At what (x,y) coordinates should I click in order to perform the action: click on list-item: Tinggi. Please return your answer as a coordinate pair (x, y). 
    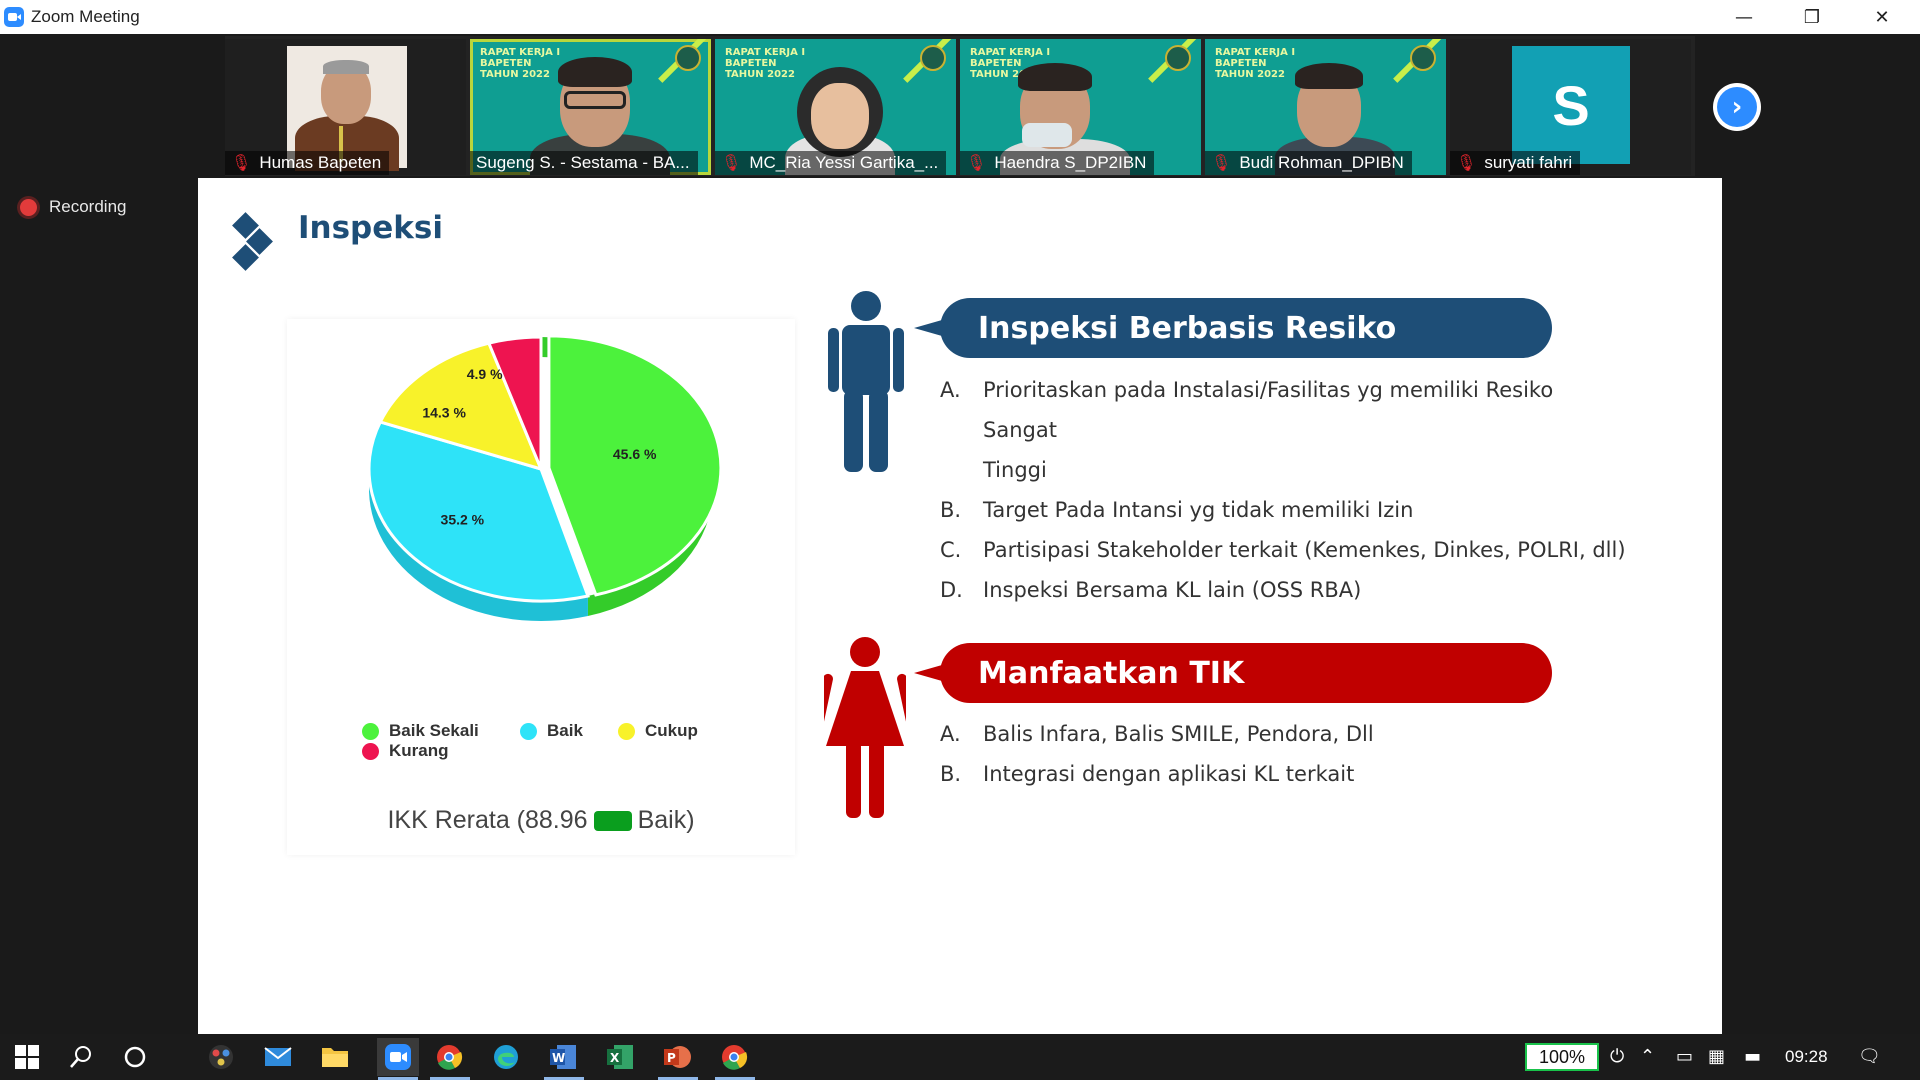
    Looking at the image, I should click on (1015, 470).